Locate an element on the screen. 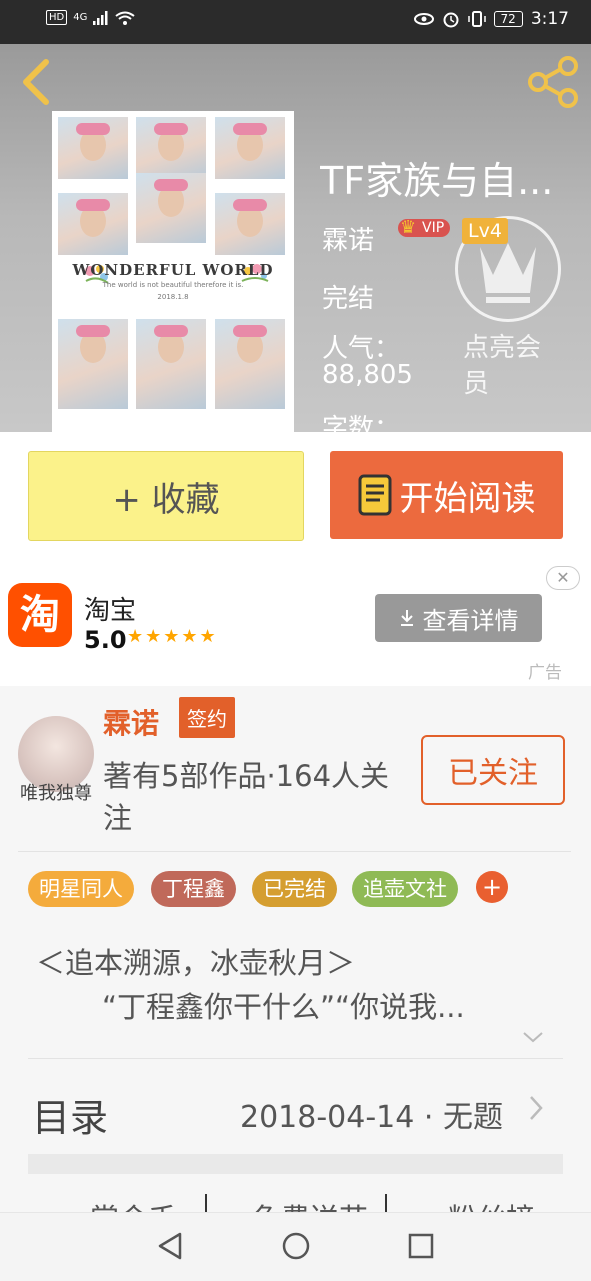 This screenshot has width=591, height=1281. share-icon is located at coordinates (554, 82).